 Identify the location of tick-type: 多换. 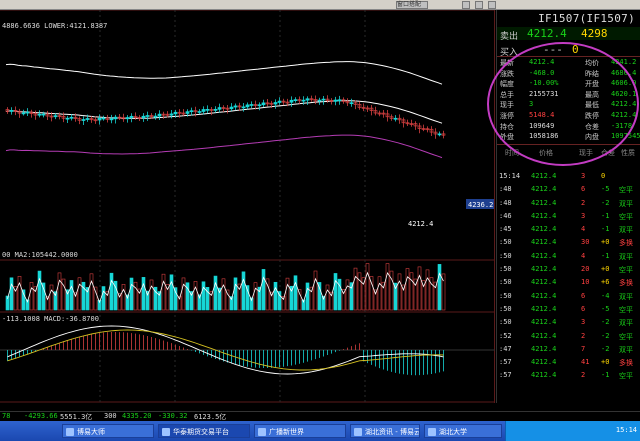
(626, 243).